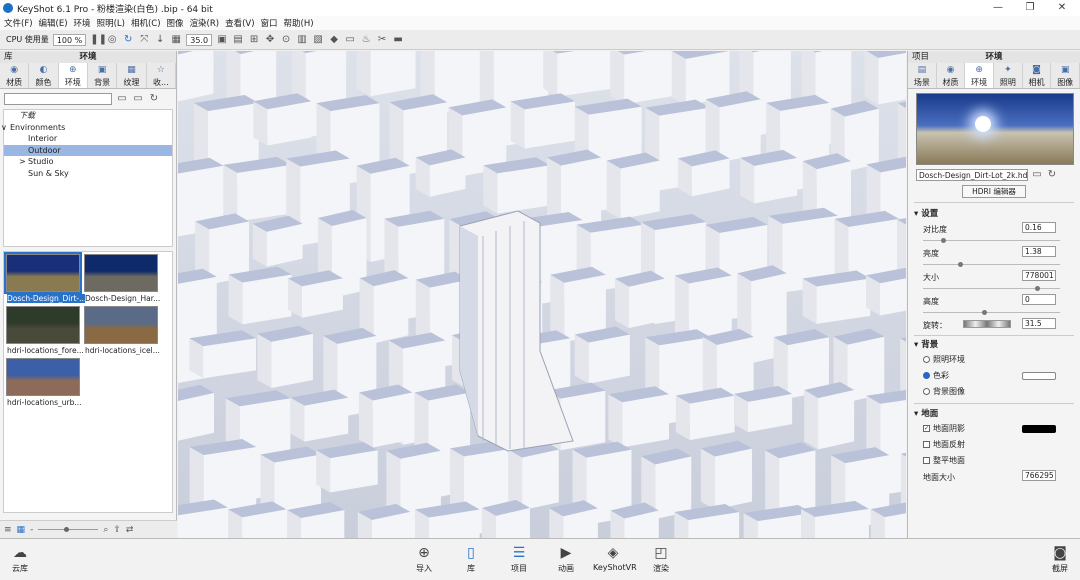 This screenshot has height=580, width=1080. What do you see at coordinates (22, 162) in the screenshot?
I see `expander-icon: >` at bounding box center [22, 162].